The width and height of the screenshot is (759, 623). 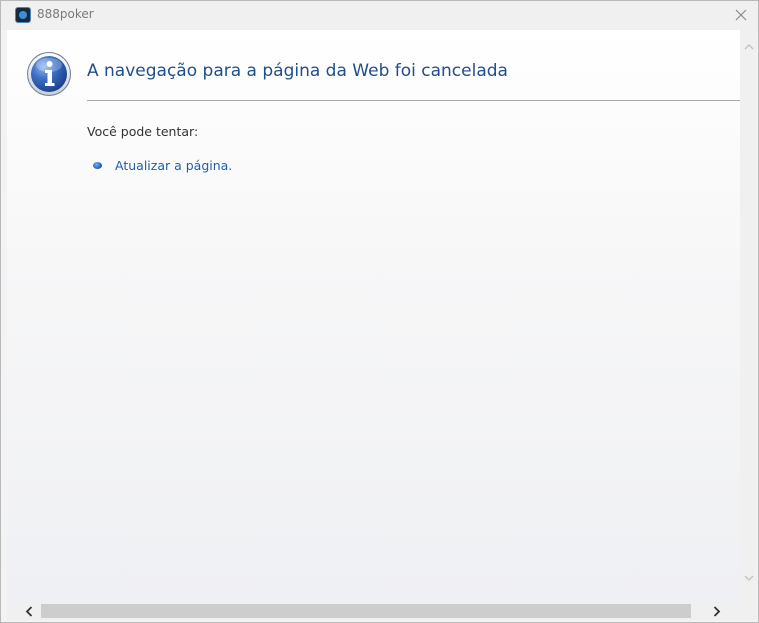 What do you see at coordinates (748, 611) in the screenshot?
I see `scrollbar-corner` at bounding box center [748, 611].